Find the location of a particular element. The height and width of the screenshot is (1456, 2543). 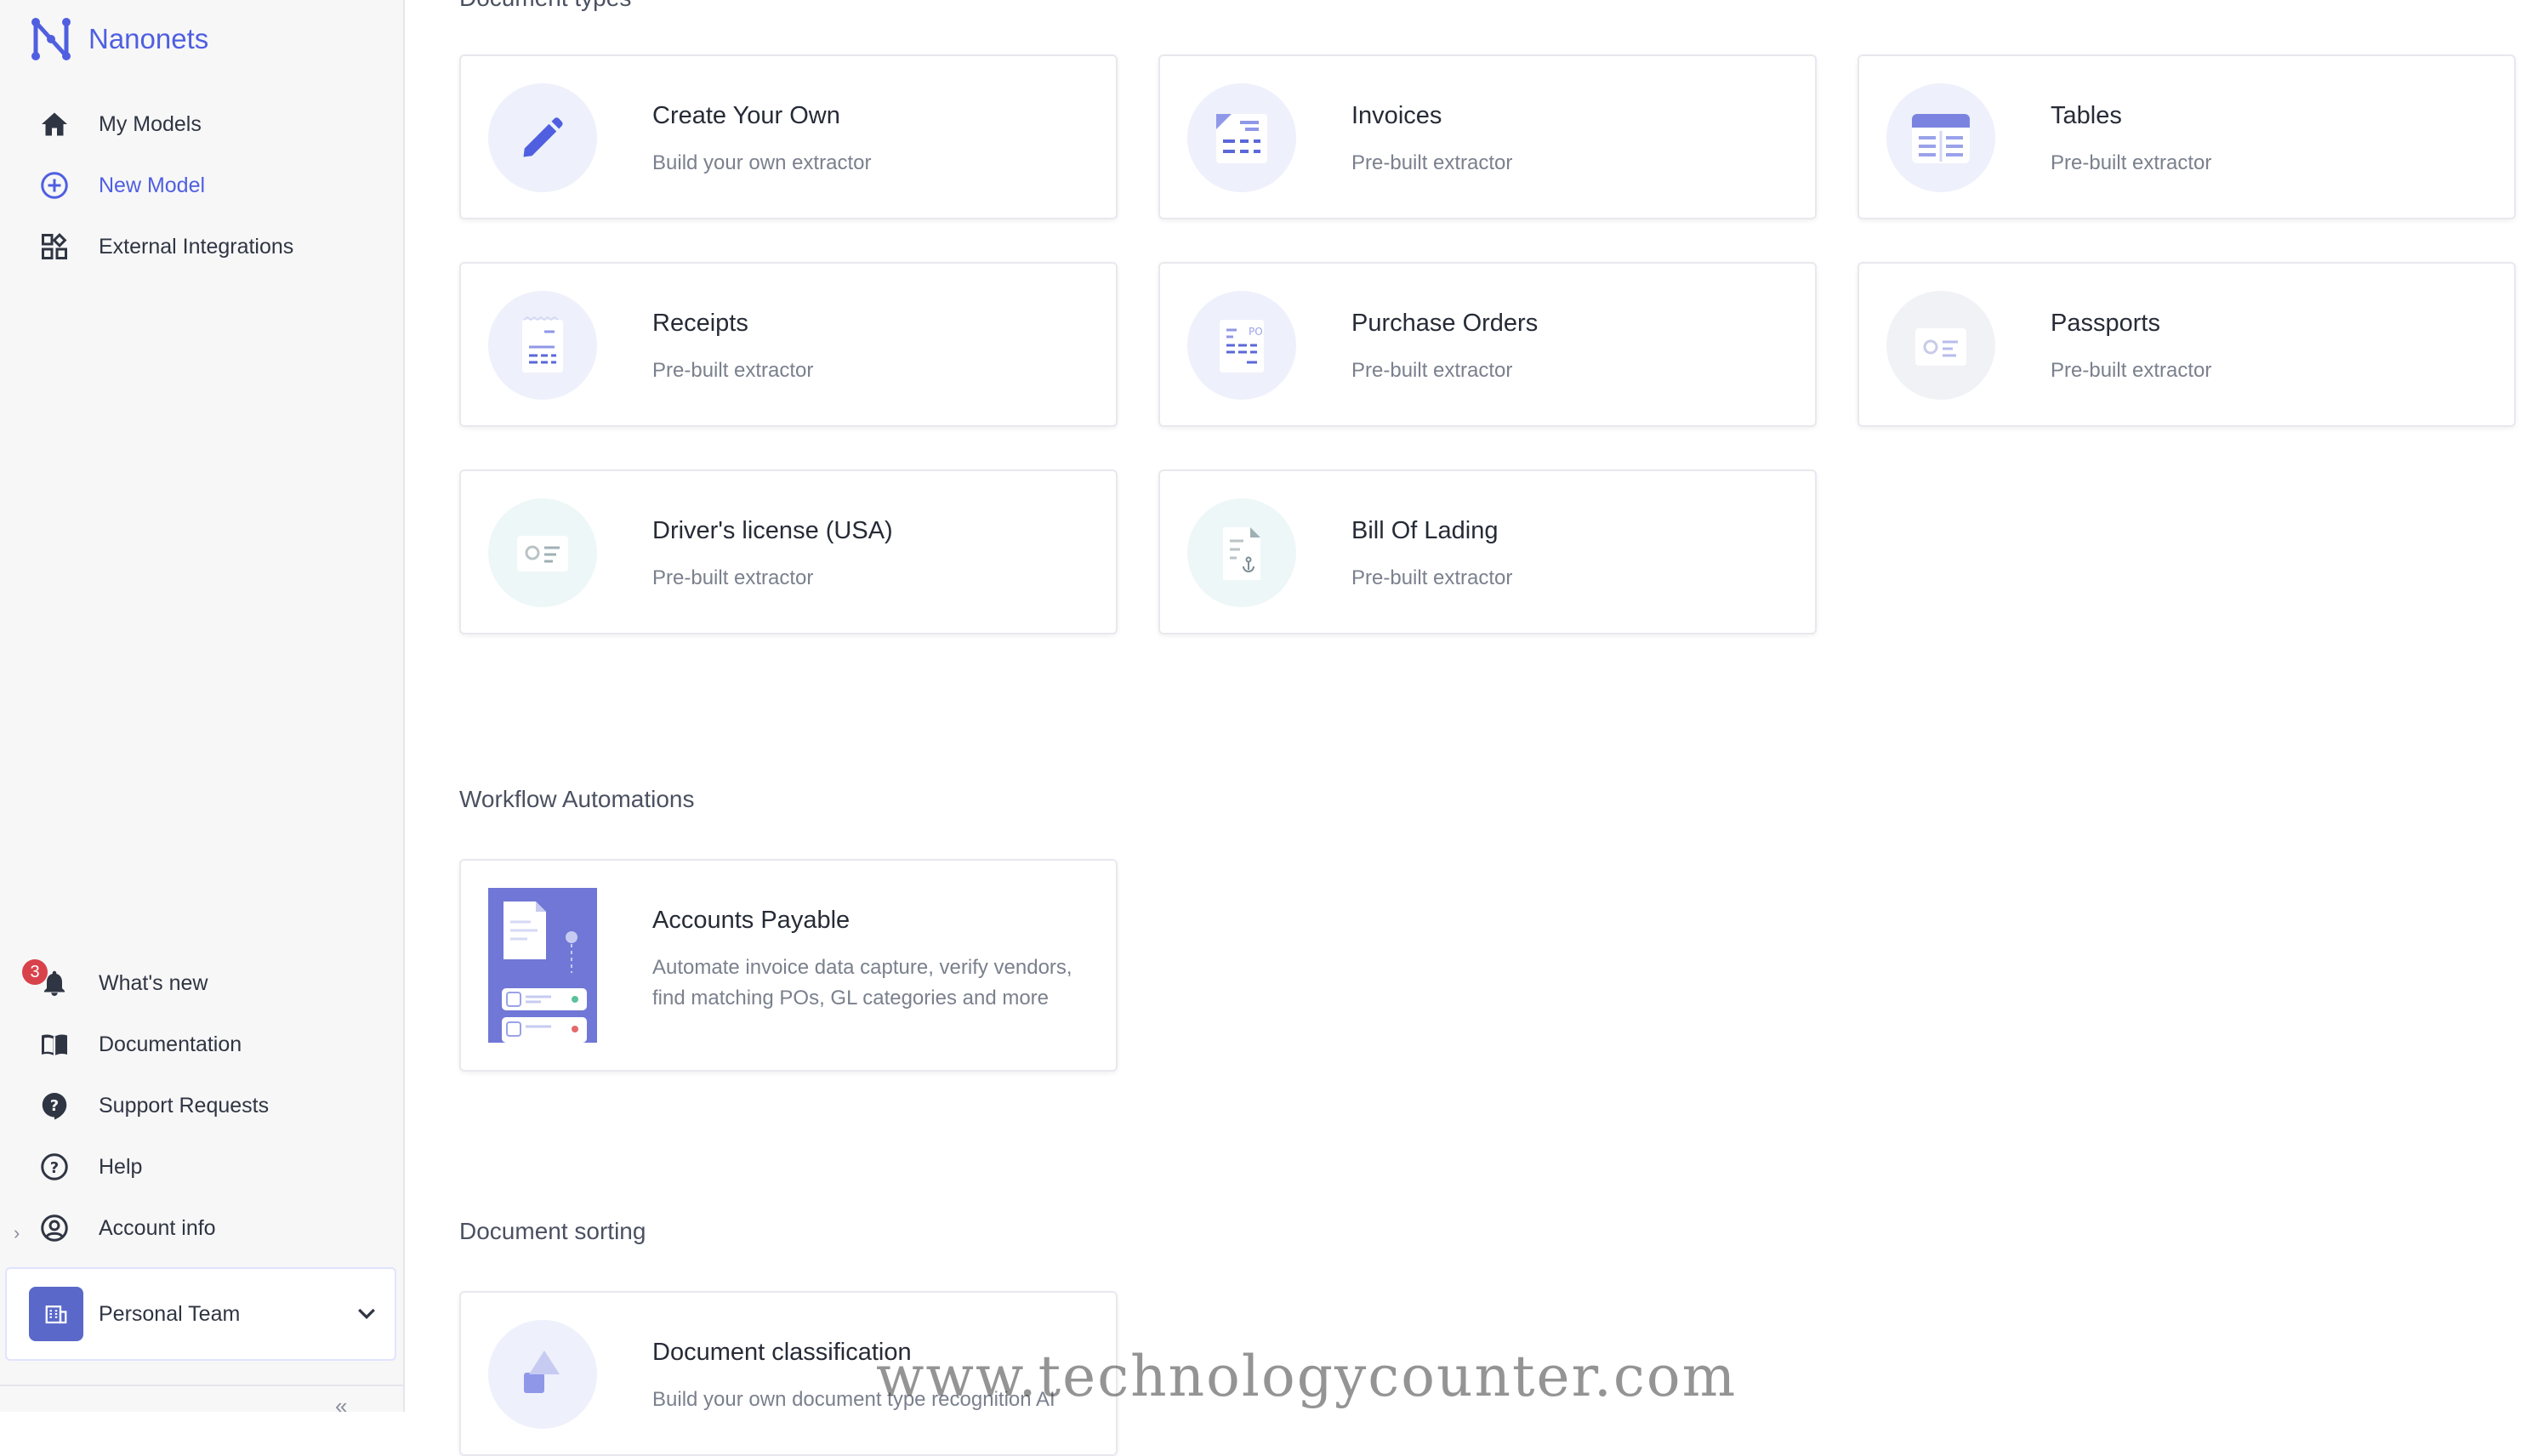

card-title: Driver's license (USA) is located at coordinates (772, 530).